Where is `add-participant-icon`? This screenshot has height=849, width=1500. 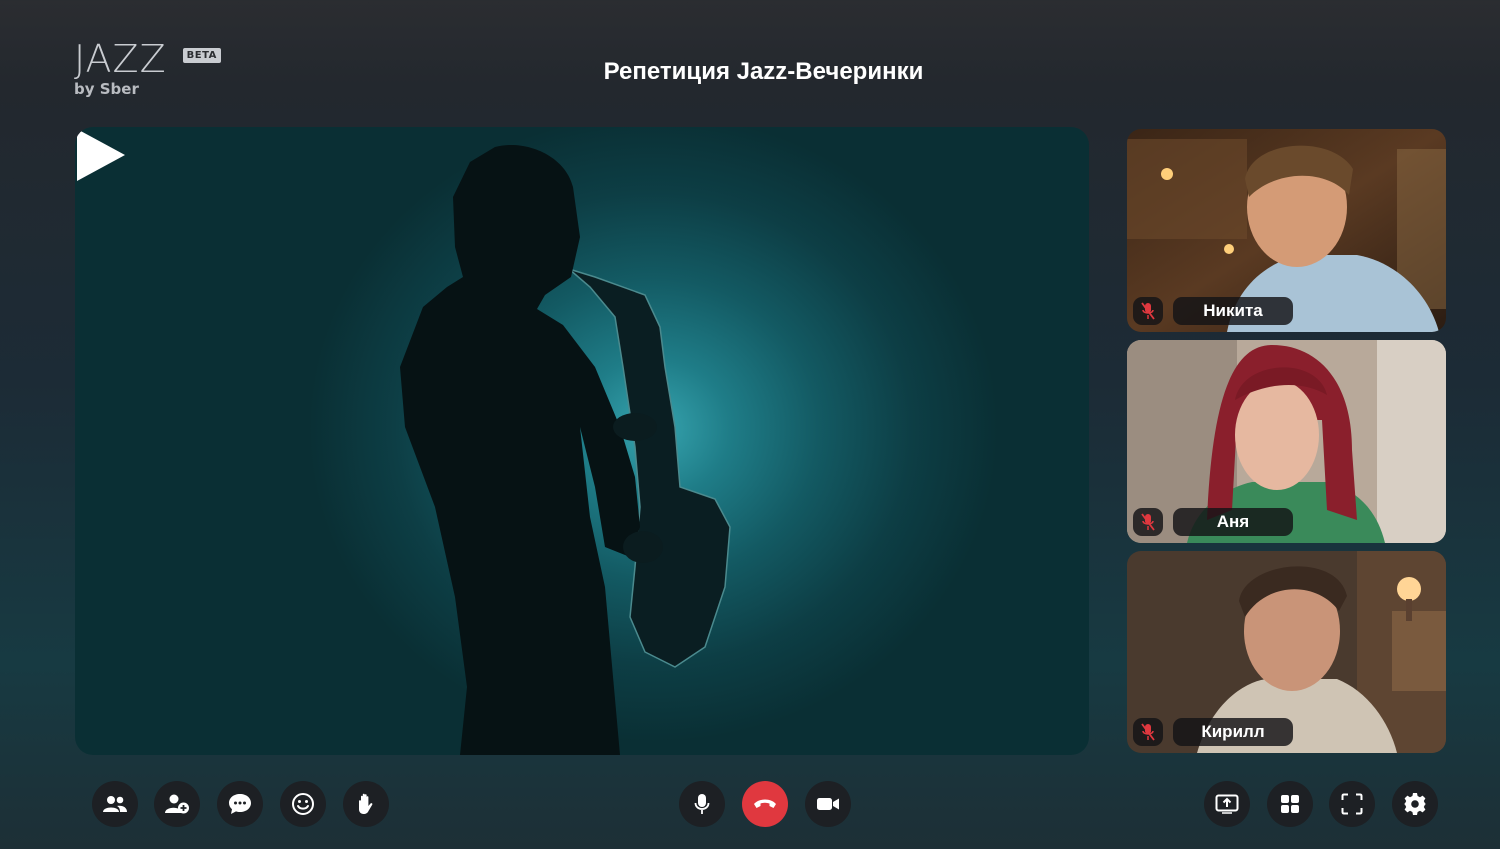
add-participant-icon is located at coordinates (177, 804).